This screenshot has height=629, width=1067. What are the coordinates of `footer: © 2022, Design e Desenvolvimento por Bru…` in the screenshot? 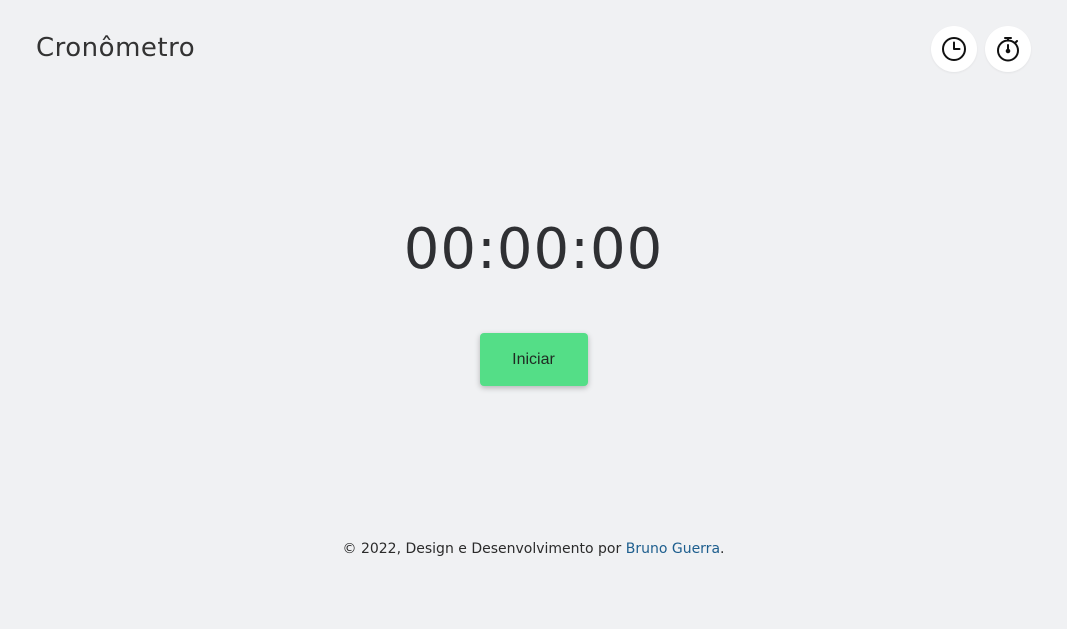 It's located at (533, 549).